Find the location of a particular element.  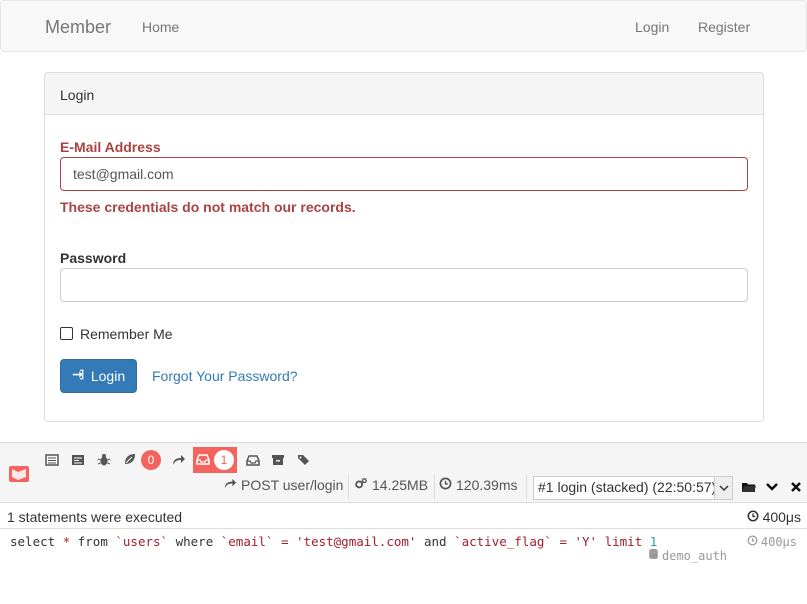

password-field is located at coordinates (404, 285).